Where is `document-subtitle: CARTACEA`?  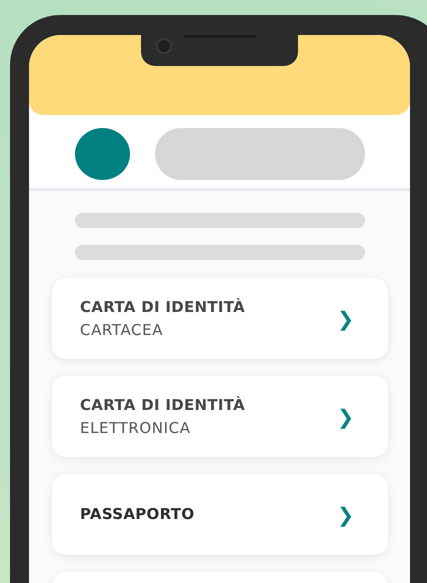
document-subtitle: CARTACEA is located at coordinates (122, 330).